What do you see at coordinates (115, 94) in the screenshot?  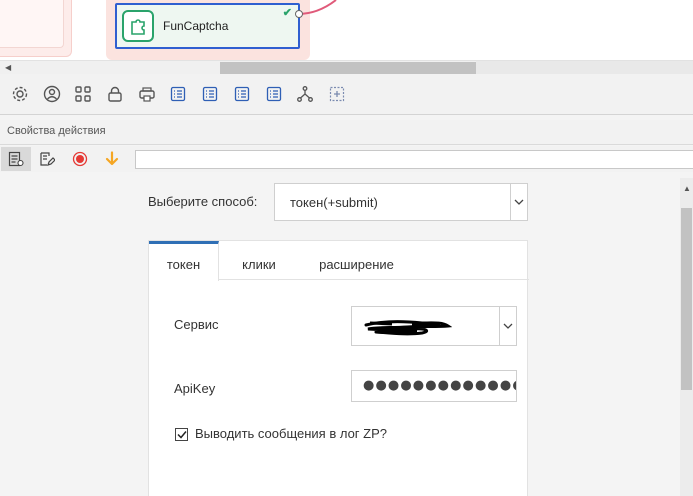 I see `lock-icon` at bounding box center [115, 94].